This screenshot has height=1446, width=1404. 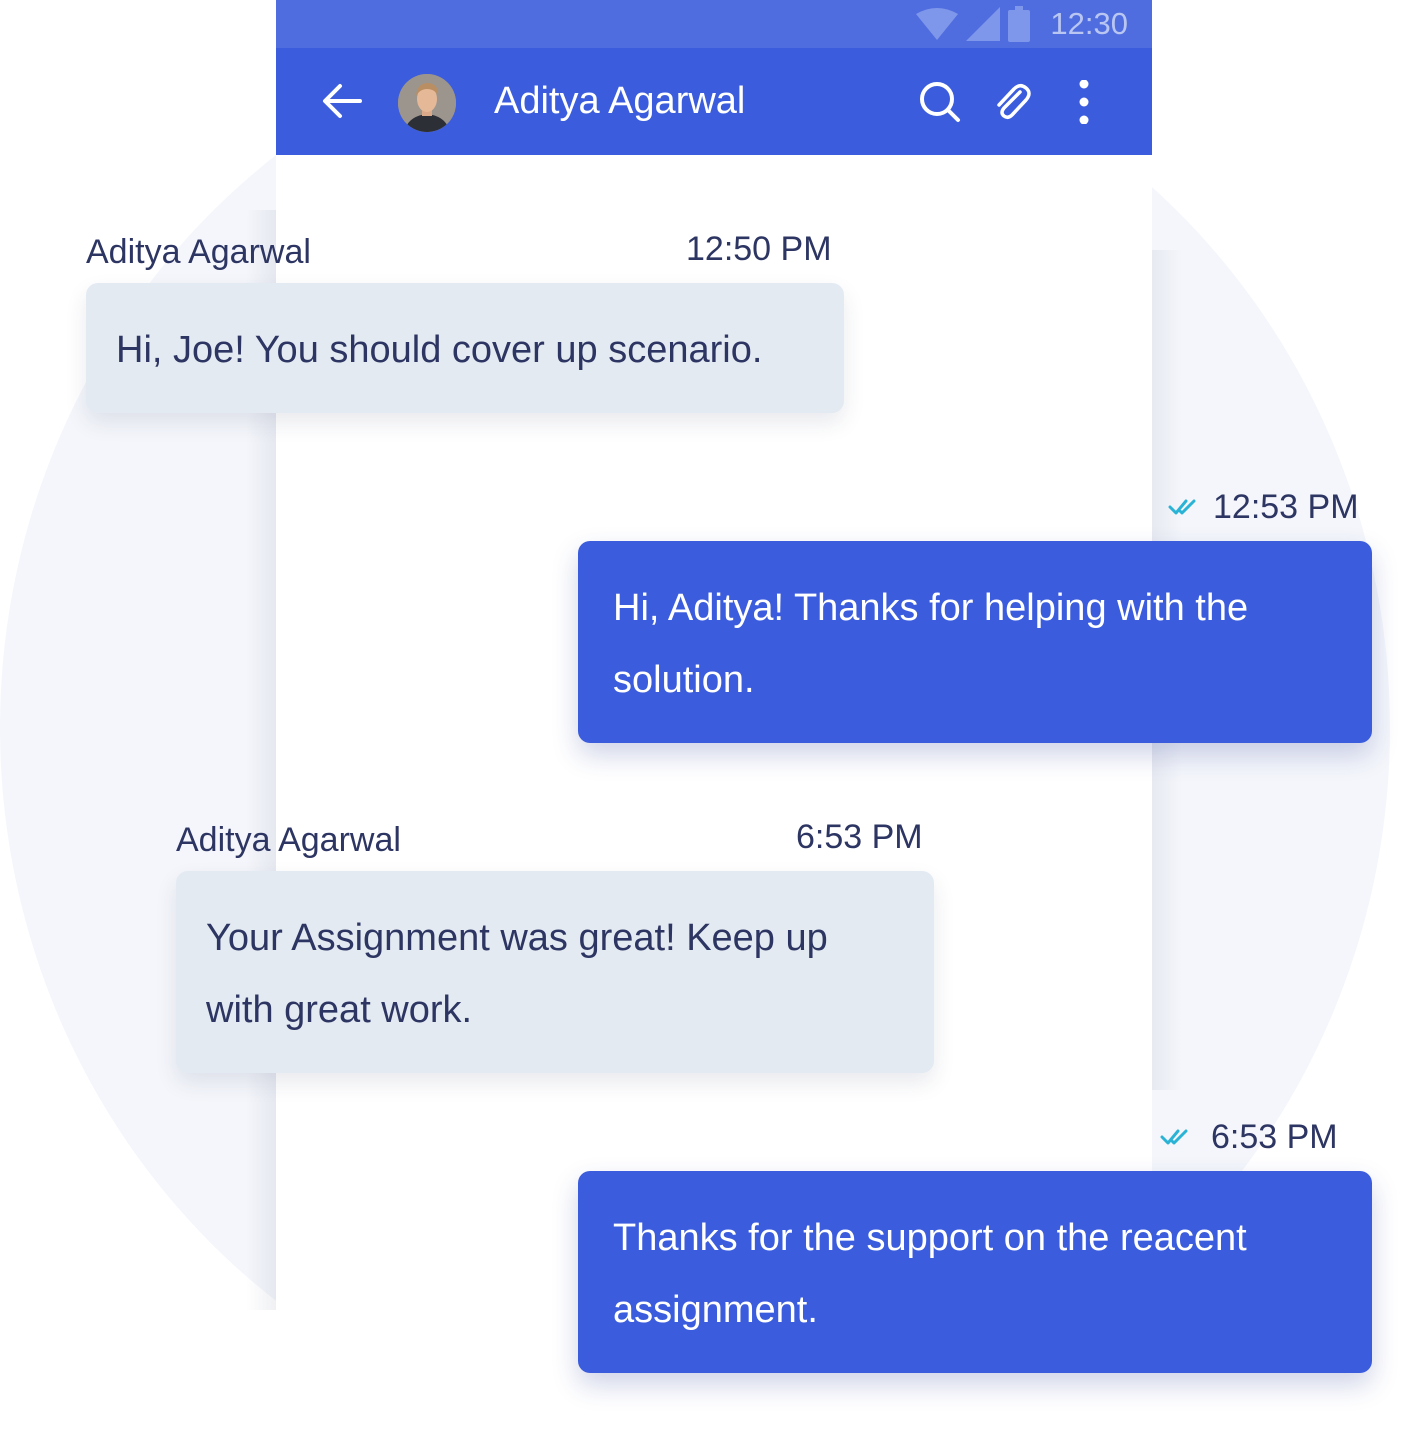 What do you see at coordinates (983, 24) in the screenshot?
I see `signal-icon` at bounding box center [983, 24].